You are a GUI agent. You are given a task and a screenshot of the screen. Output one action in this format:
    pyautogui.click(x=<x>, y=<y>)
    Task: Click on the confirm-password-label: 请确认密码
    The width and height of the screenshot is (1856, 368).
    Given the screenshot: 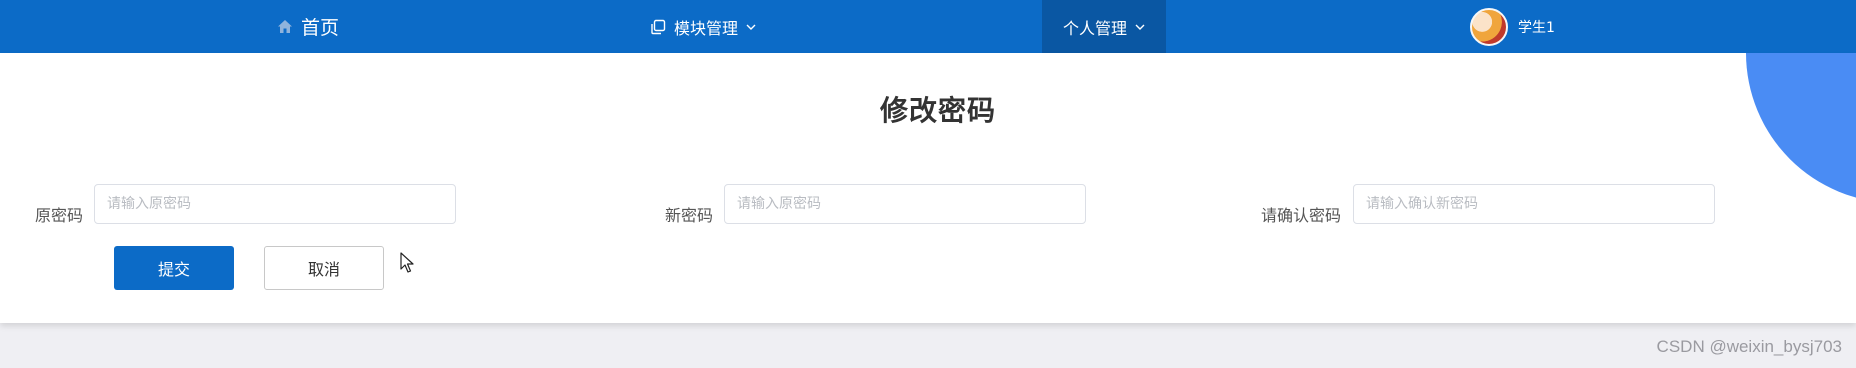 What is the action you would take?
    pyautogui.click(x=1300, y=215)
    